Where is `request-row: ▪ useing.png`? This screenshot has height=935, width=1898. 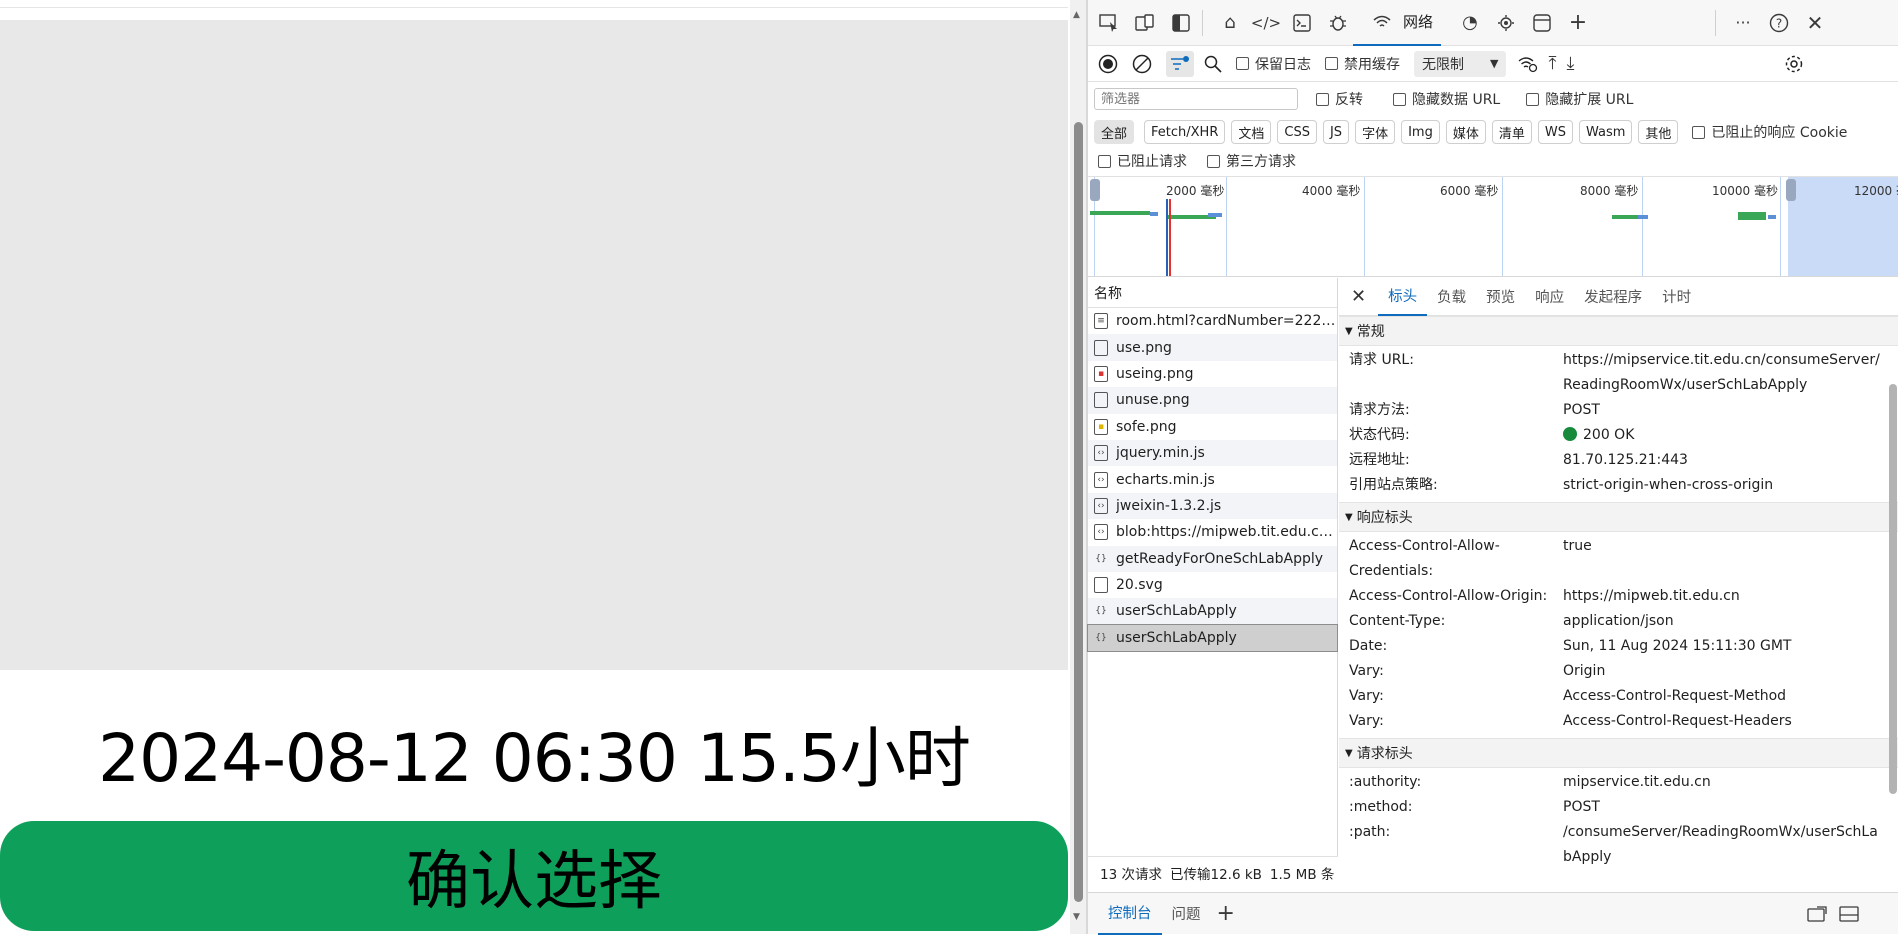
request-row: ▪ useing.png is located at coordinates (1212, 374).